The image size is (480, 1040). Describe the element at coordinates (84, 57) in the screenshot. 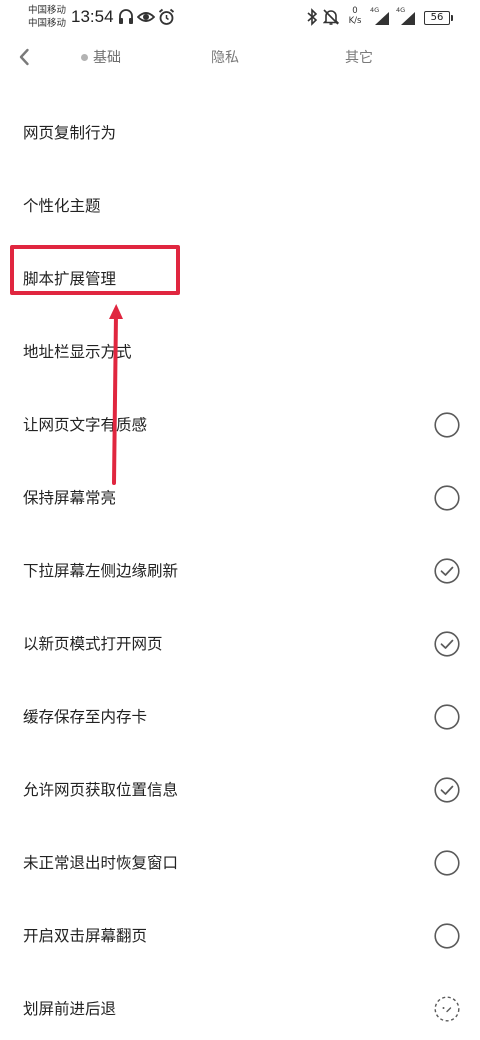

I see `active-tab-dot` at that location.